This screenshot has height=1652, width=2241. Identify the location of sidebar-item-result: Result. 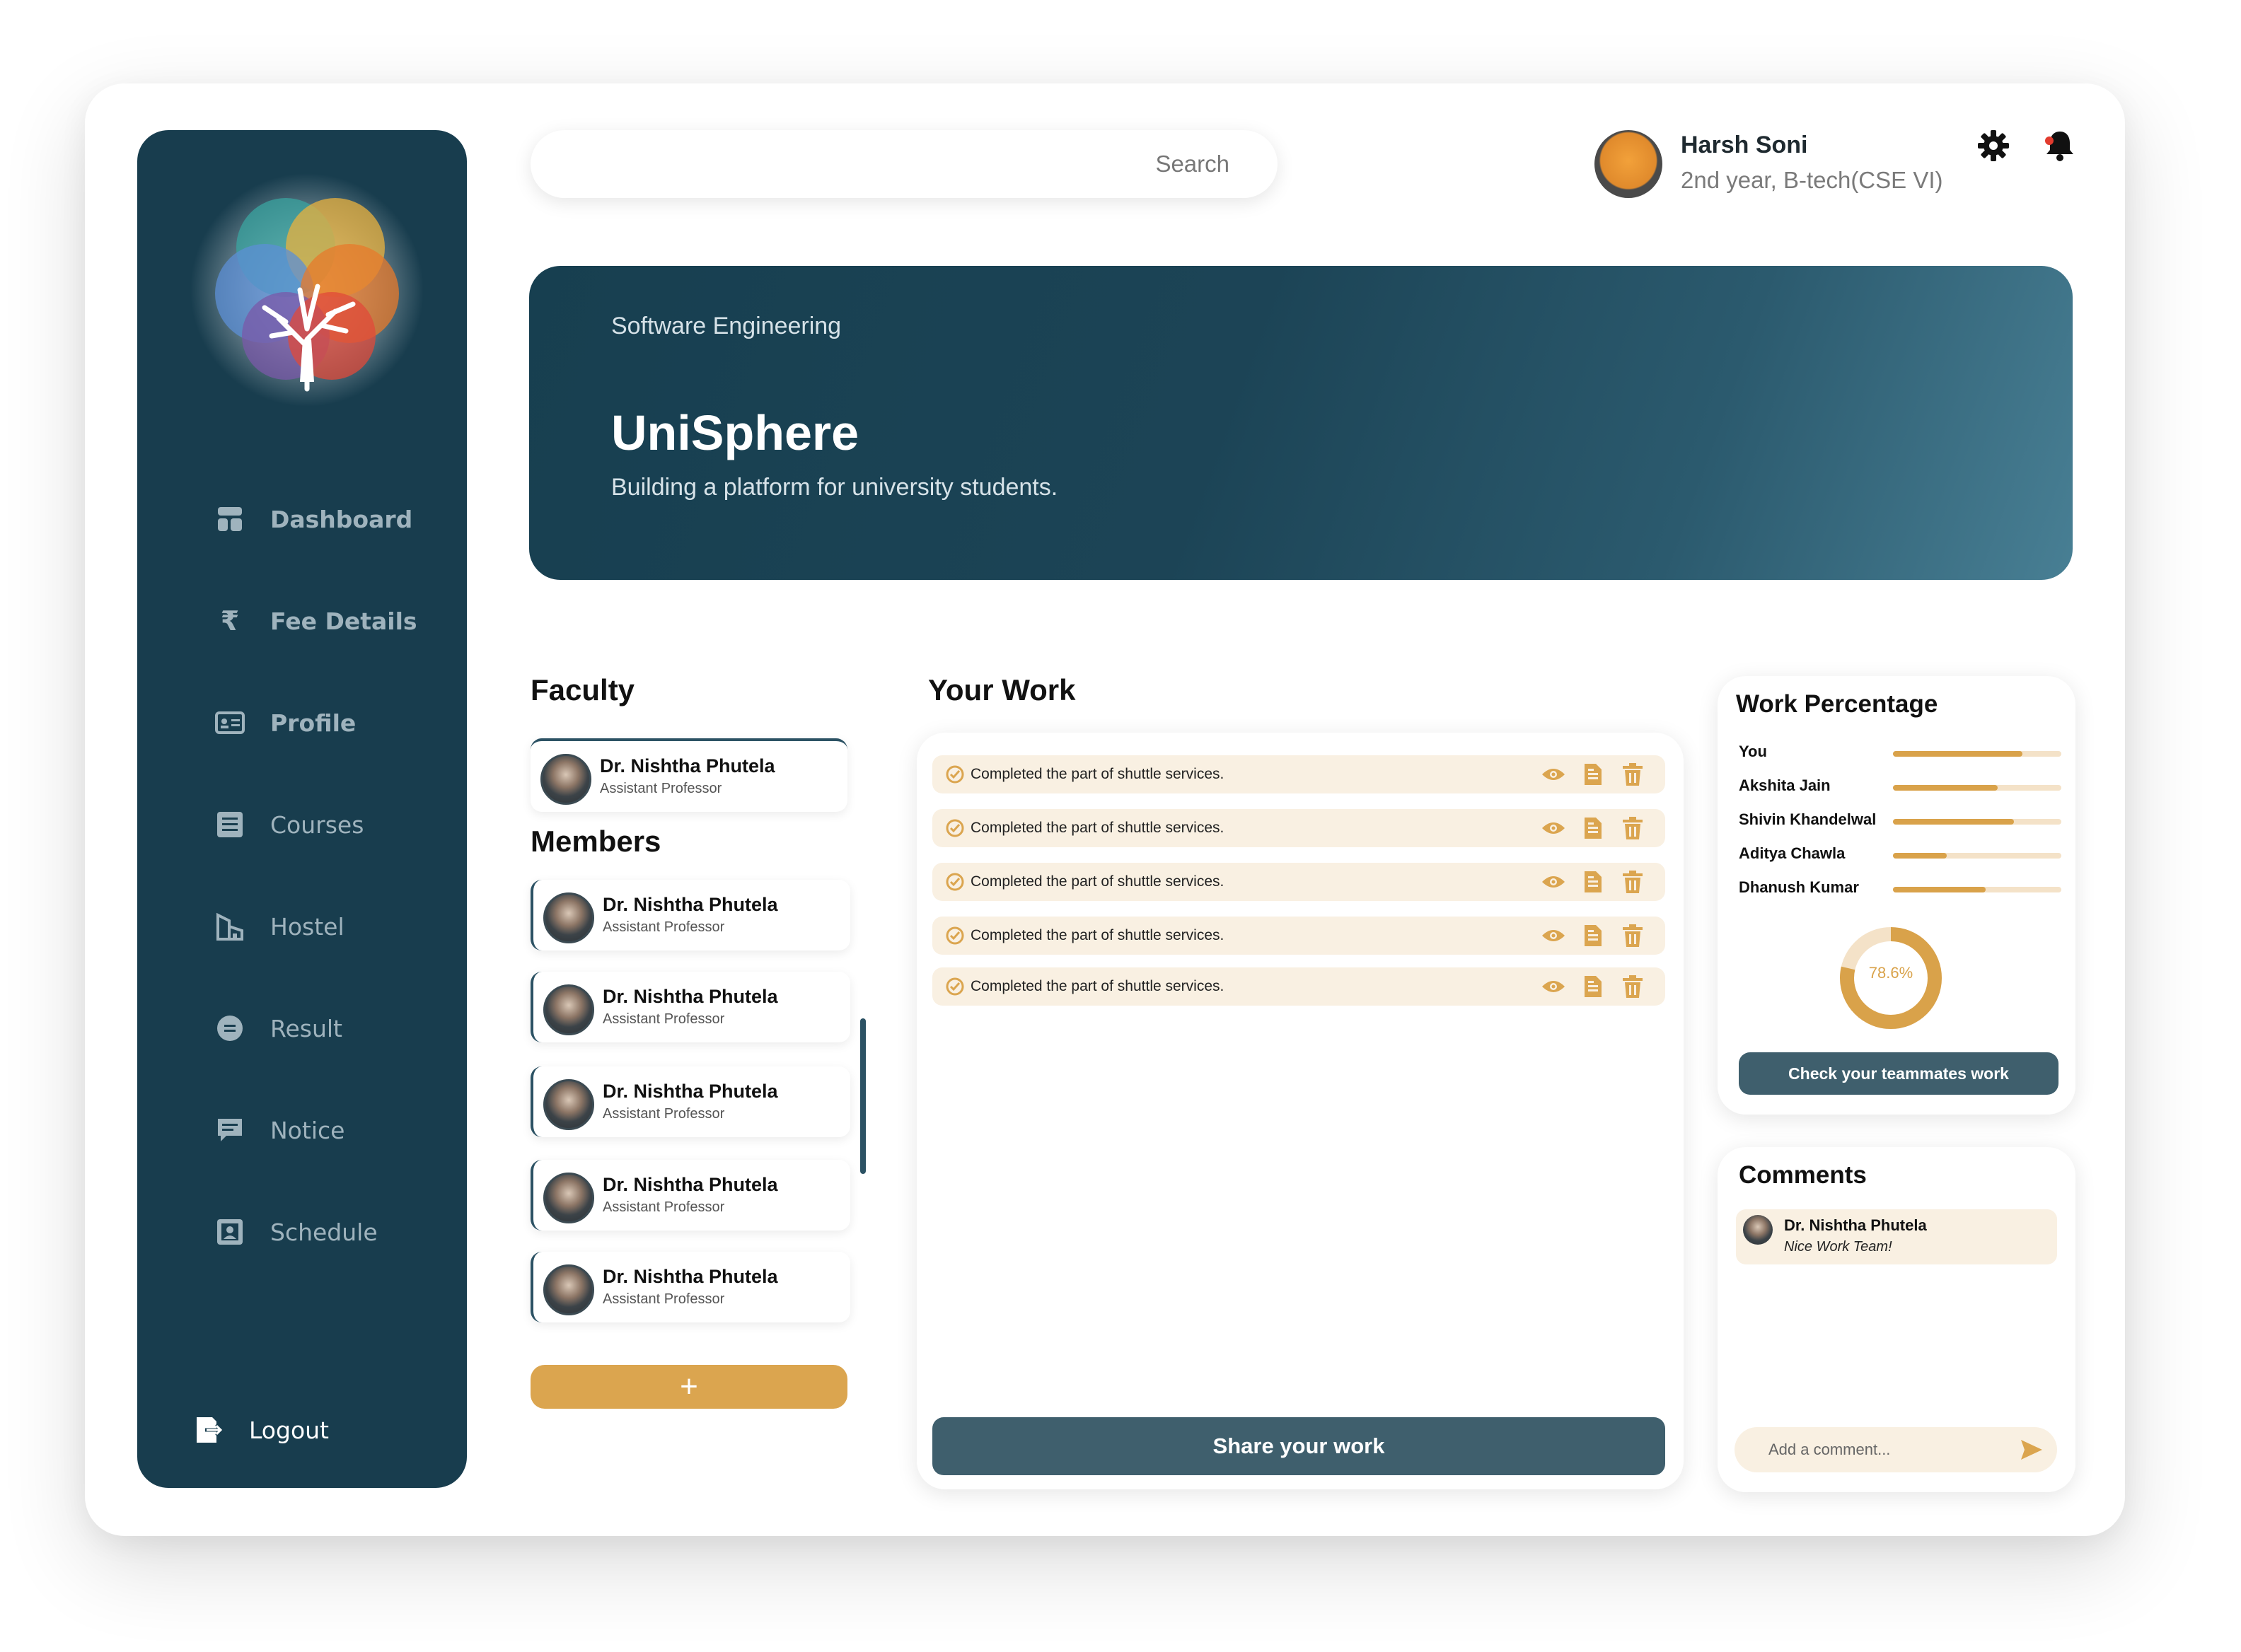
(278, 1028).